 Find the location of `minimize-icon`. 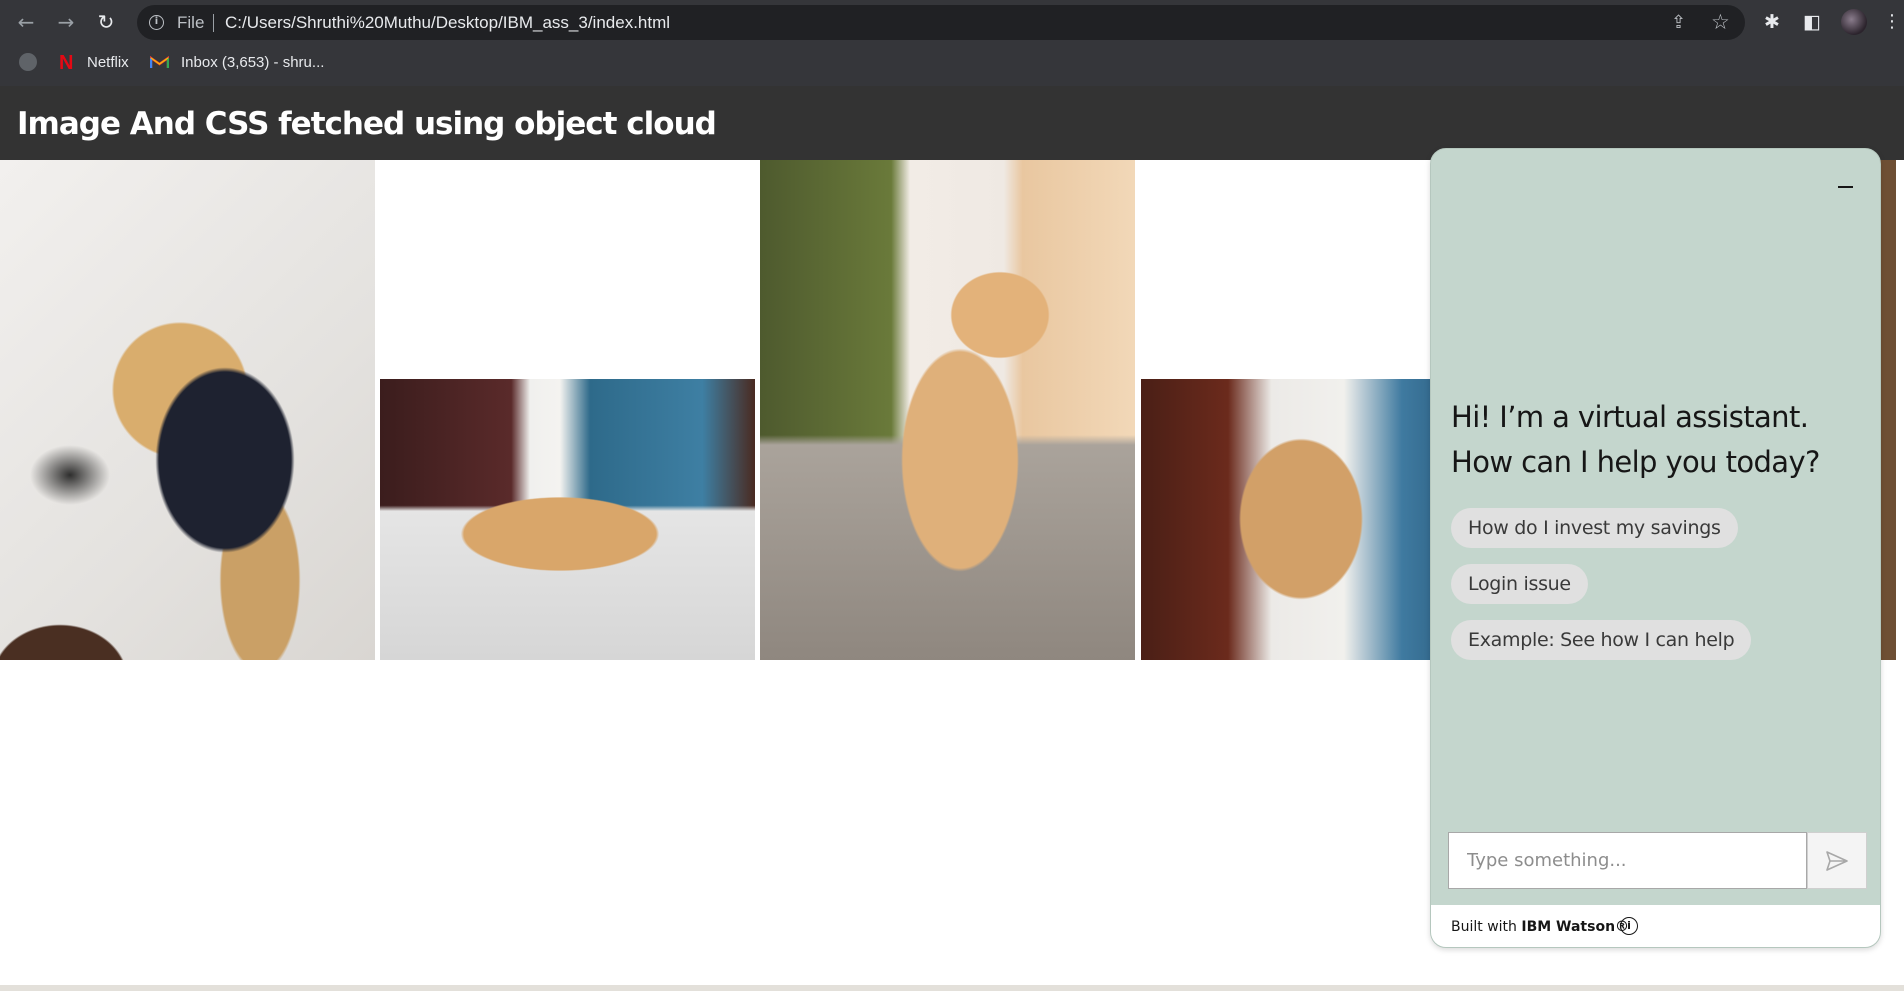

minimize-icon is located at coordinates (1845, 187).